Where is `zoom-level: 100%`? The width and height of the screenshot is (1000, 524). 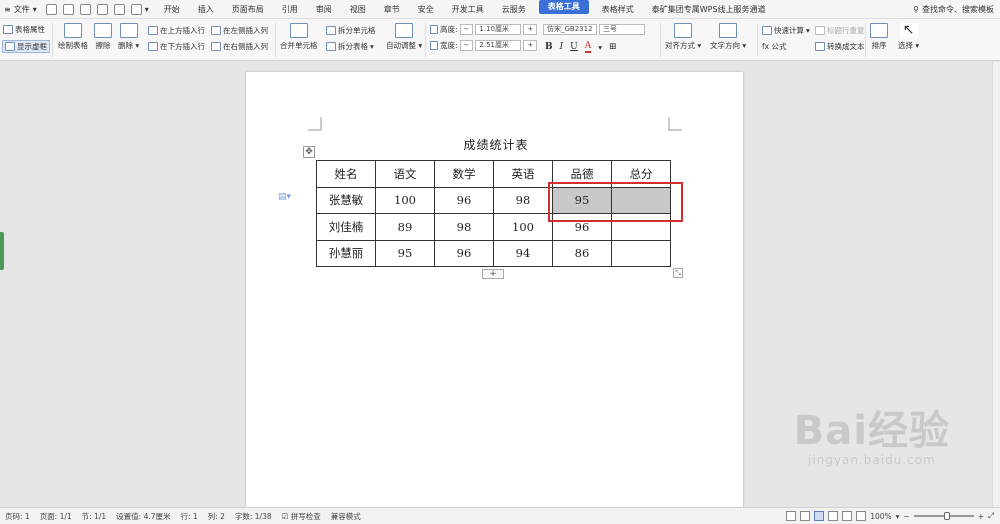
zoom-level: 100% is located at coordinates (880, 516).